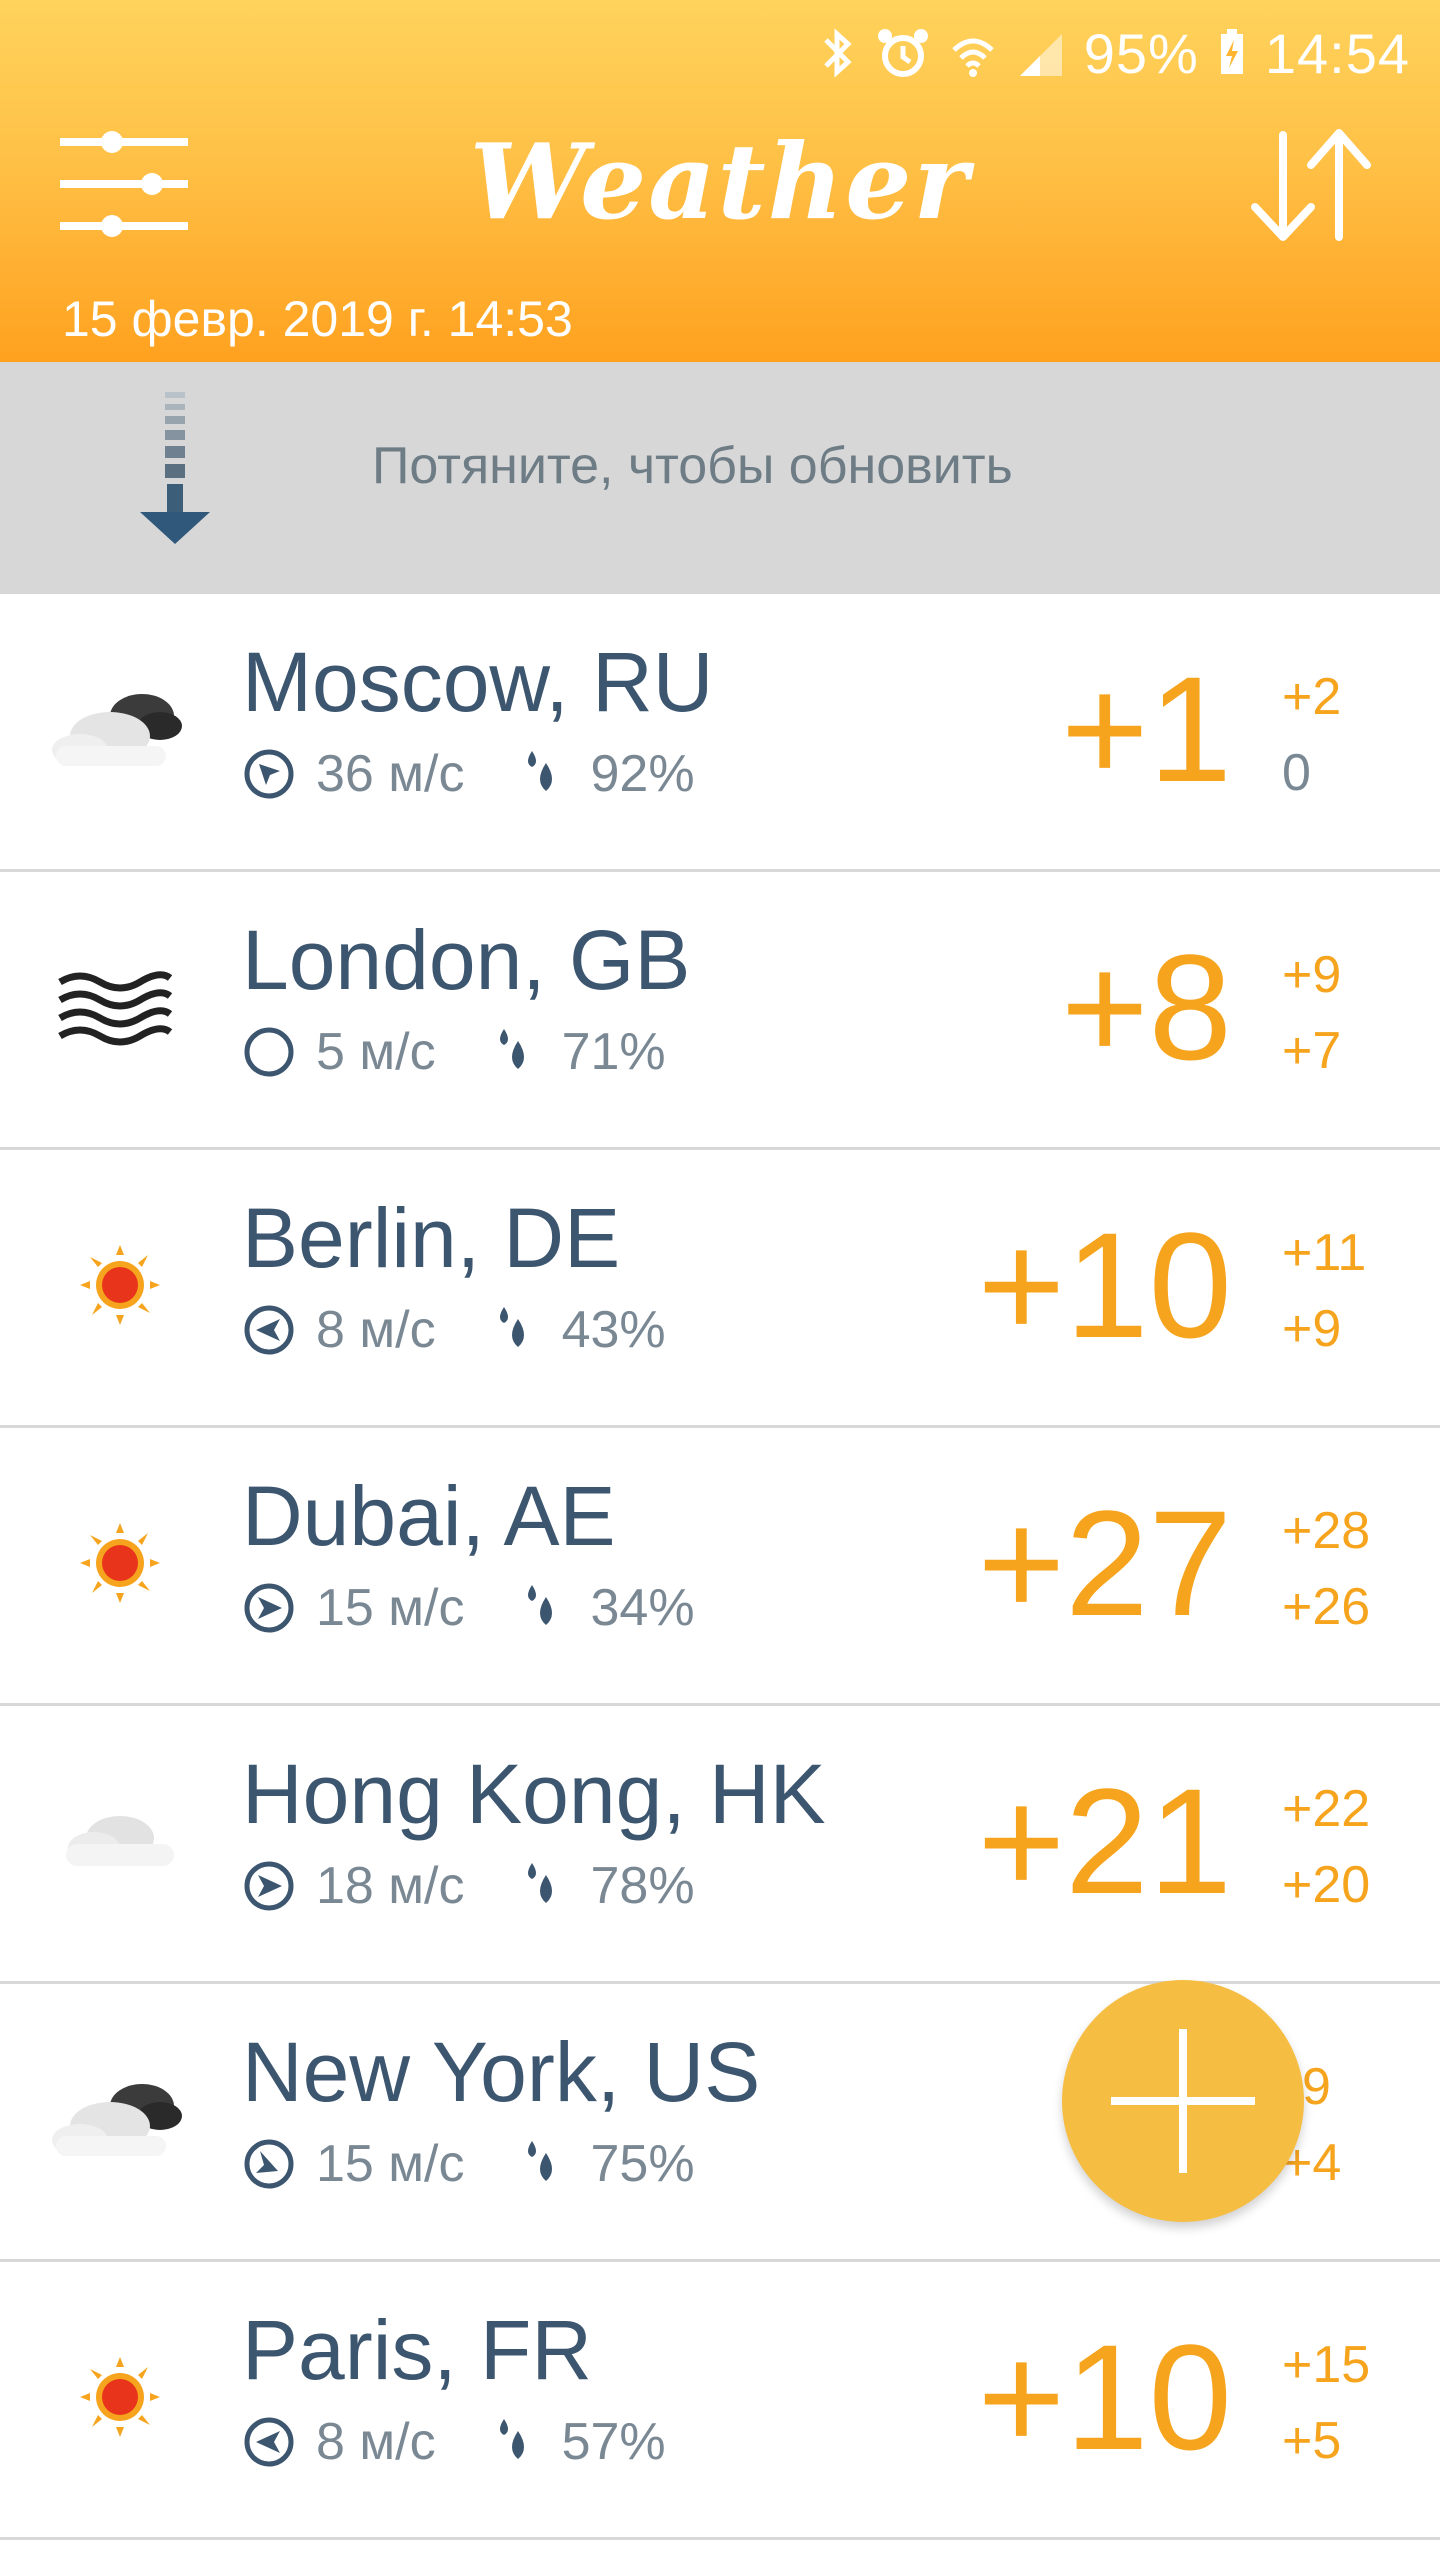 The width and height of the screenshot is (1440, 2560). Describe the element at coordinates (1326, 2365) in the screenshot. I see `temp-max: +15` at that location.